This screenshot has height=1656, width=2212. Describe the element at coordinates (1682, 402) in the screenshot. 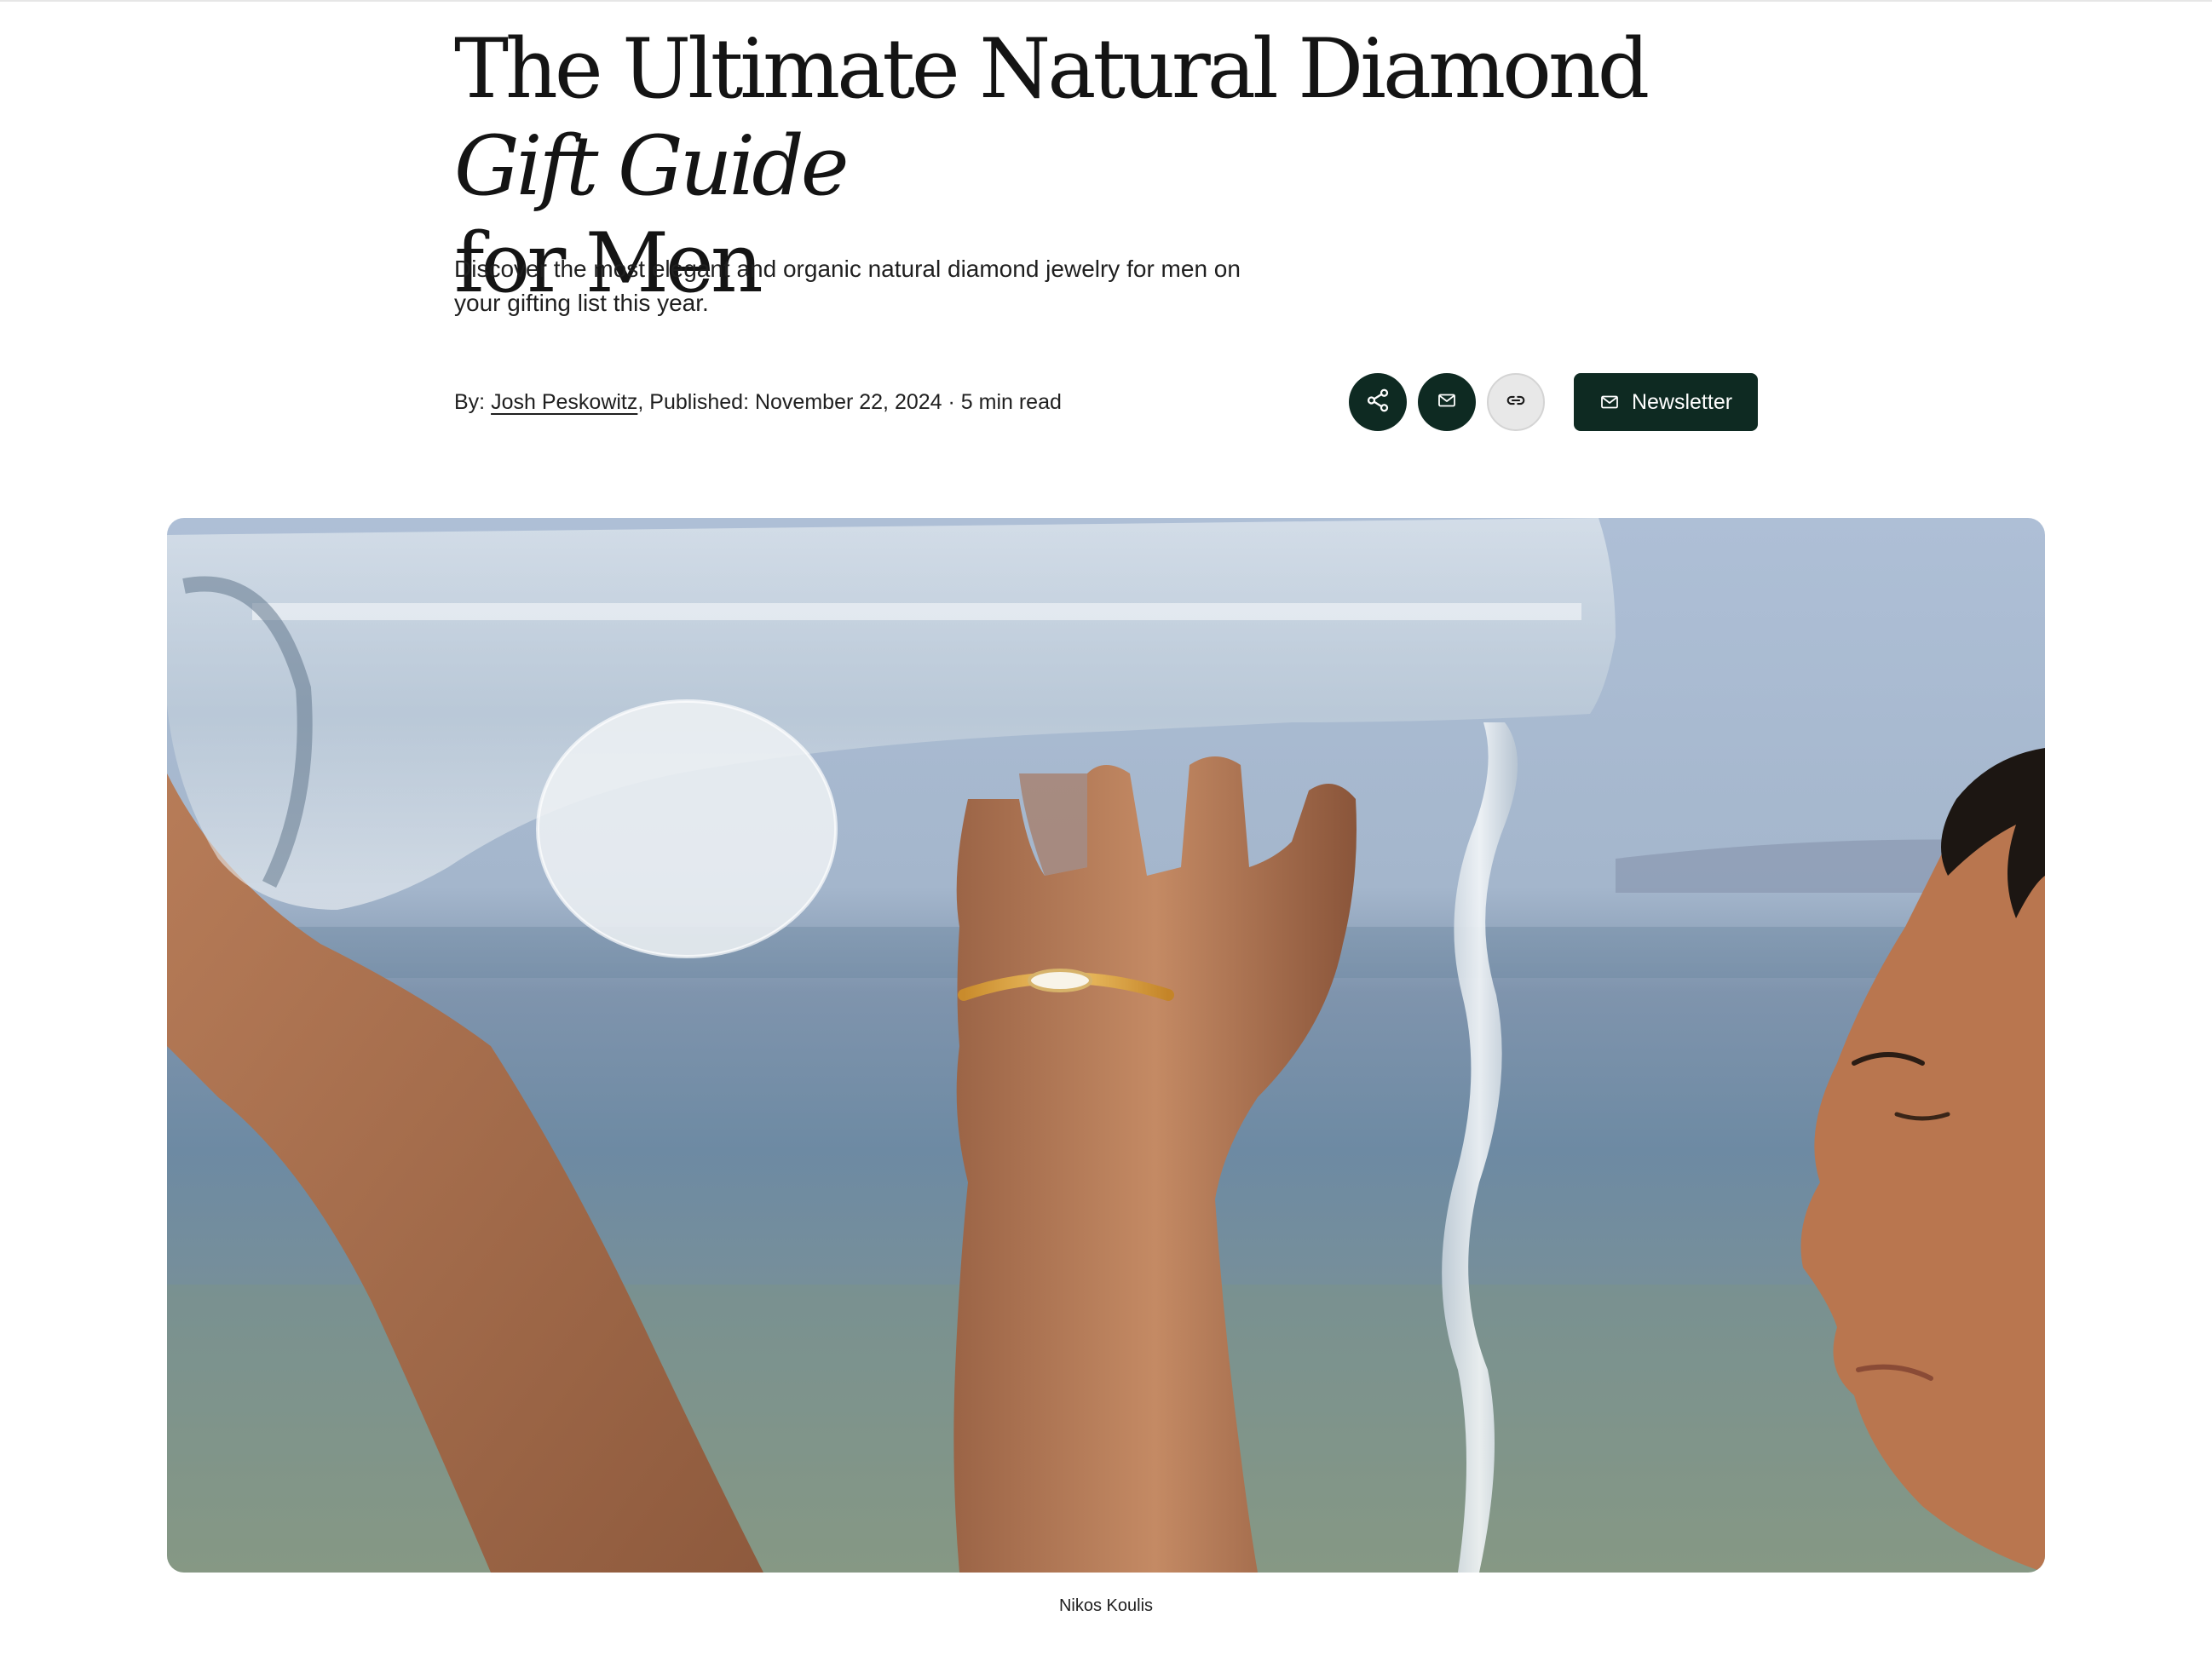

I see `newsletter-label: Newsletter` at that location.